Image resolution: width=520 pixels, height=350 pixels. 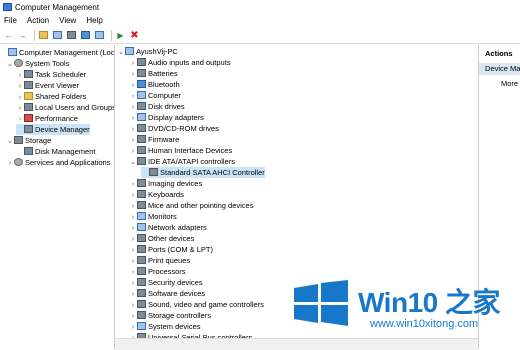 I want to click on uninstall-icon: ✖, so click(x=134, y=35).